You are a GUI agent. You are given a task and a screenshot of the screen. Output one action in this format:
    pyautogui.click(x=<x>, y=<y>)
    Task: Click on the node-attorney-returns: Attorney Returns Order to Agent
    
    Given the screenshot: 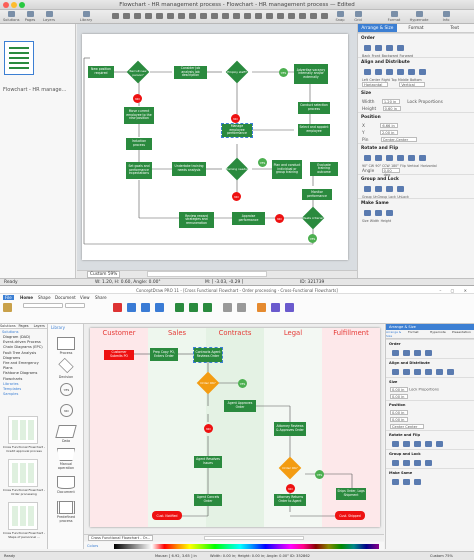 What is the action you would take?
    pyautogui.click(x=290, y=500)
    